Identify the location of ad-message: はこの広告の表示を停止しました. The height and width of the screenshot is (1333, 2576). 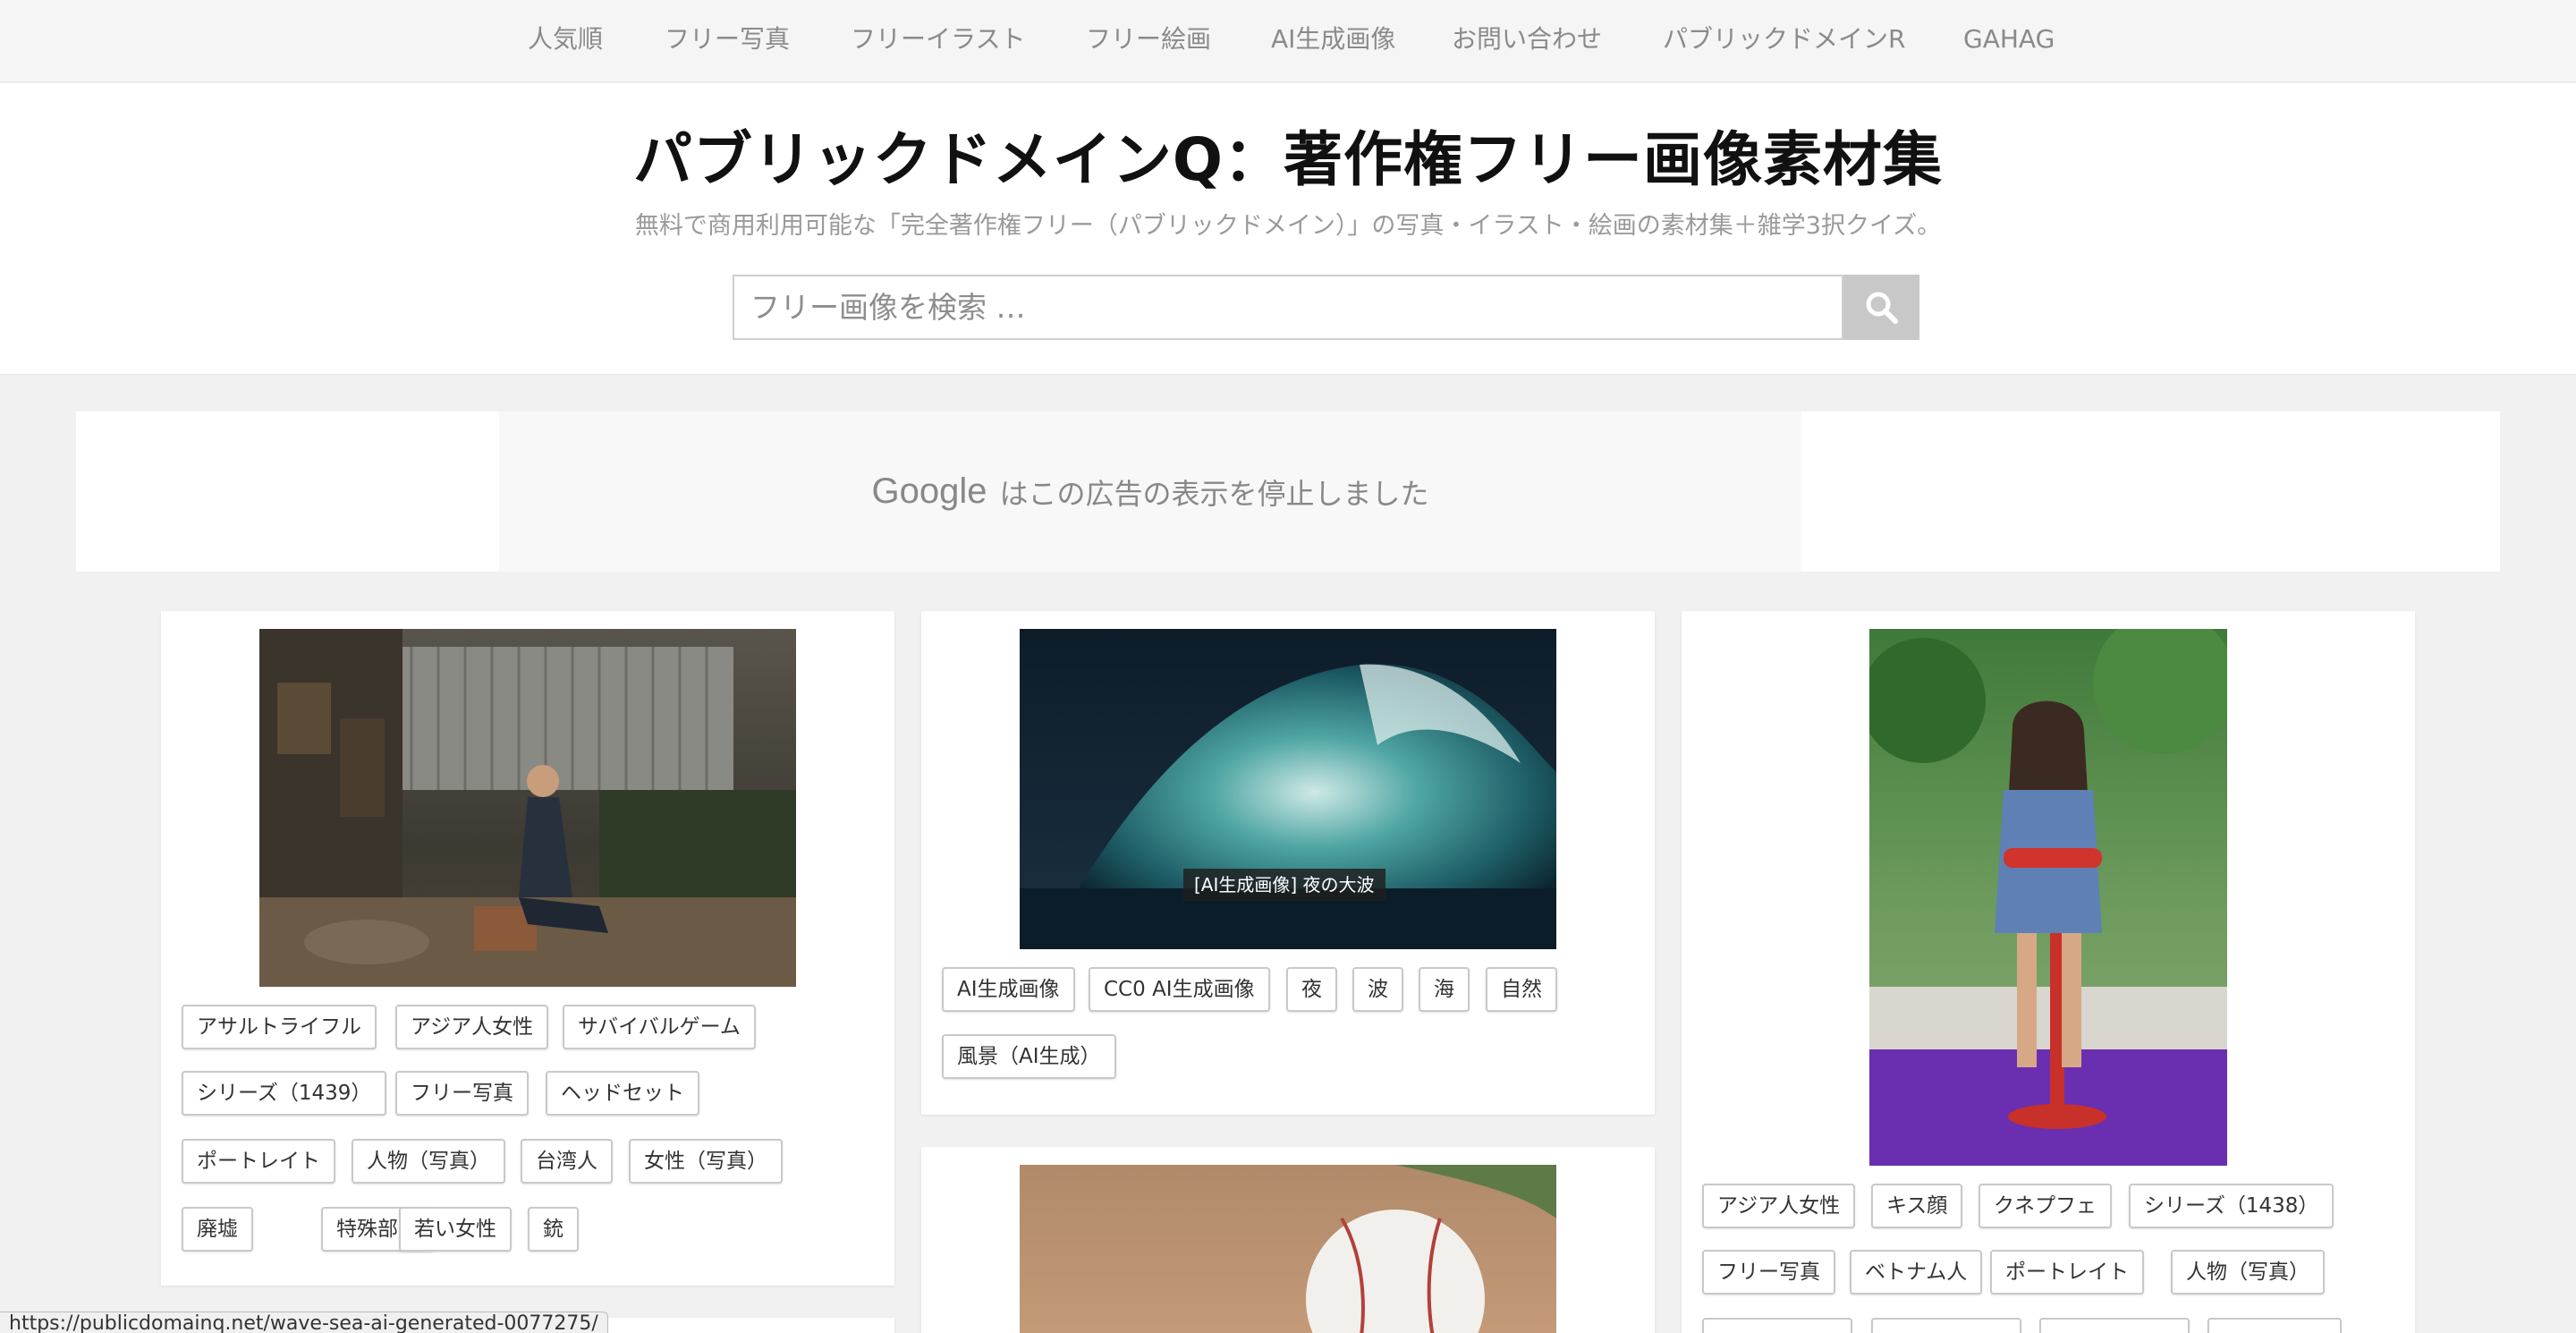
(1214, 494).